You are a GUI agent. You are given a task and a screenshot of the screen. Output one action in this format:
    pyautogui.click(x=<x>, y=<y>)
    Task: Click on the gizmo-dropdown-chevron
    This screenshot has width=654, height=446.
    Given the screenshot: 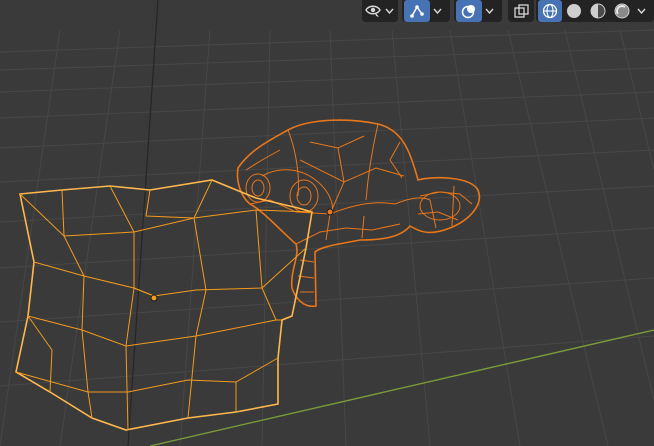 What is the action you would take?
    pyautogui.click(x=437, y=11)
    